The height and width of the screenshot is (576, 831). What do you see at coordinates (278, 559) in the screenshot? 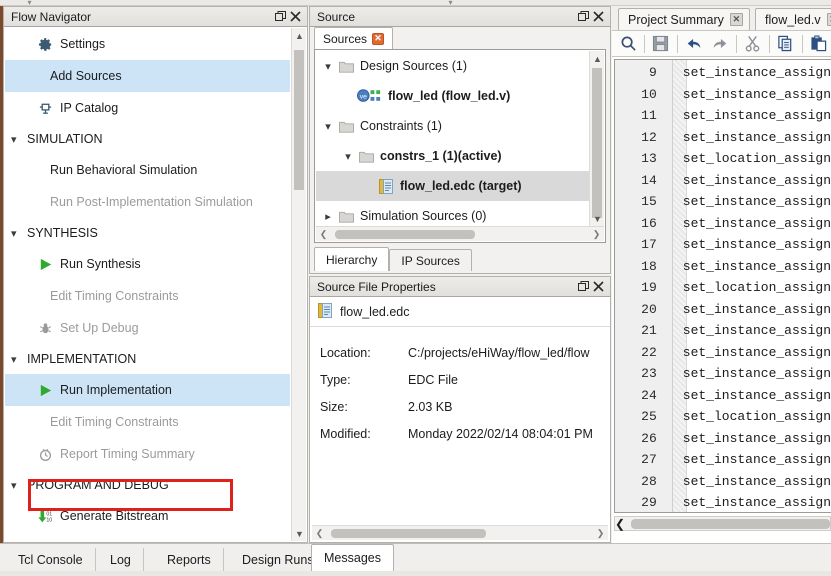
I see `tab-label: Design Runs` at bounding box center [278, 559].